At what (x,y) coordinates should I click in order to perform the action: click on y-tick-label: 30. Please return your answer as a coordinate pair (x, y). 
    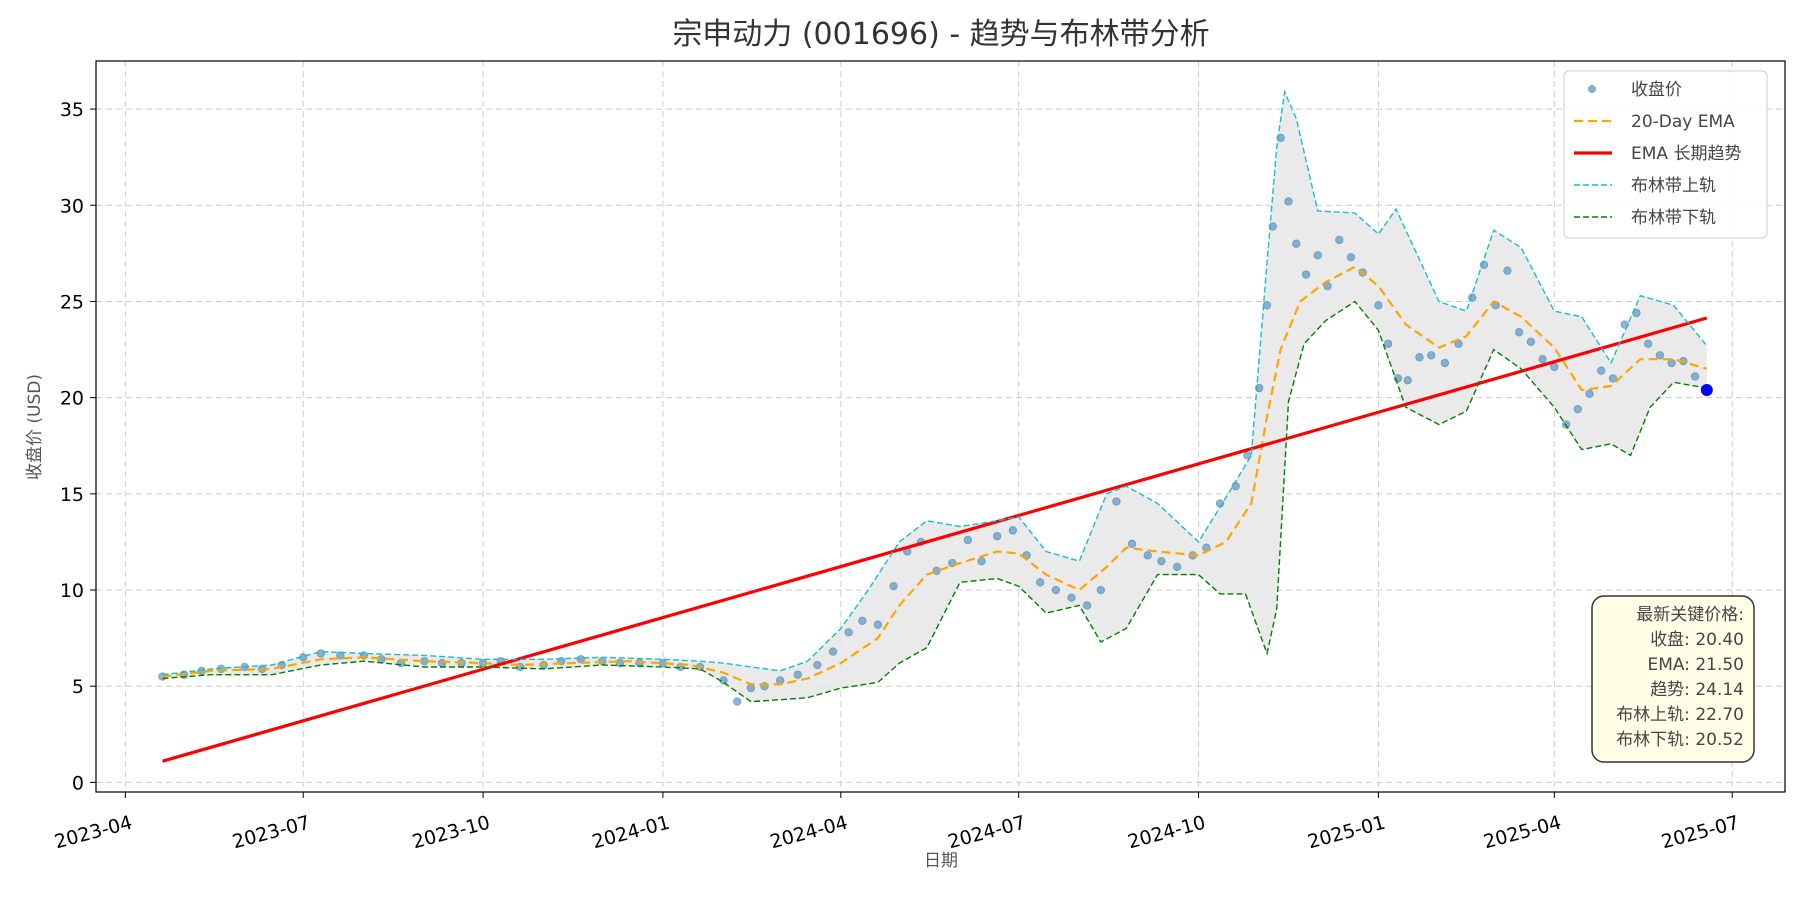
    Looking at the image, I should click on (72, 206).